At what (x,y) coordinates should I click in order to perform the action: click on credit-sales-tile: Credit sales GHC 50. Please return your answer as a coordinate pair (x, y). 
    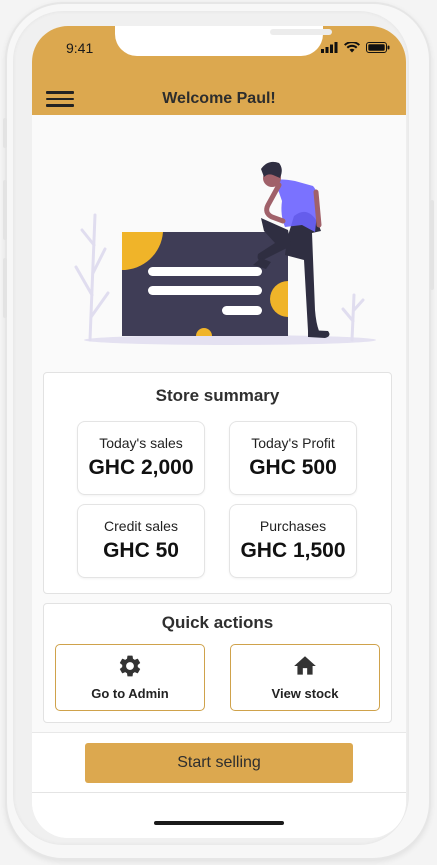
    Looking at the image, I should click on (141, 541).